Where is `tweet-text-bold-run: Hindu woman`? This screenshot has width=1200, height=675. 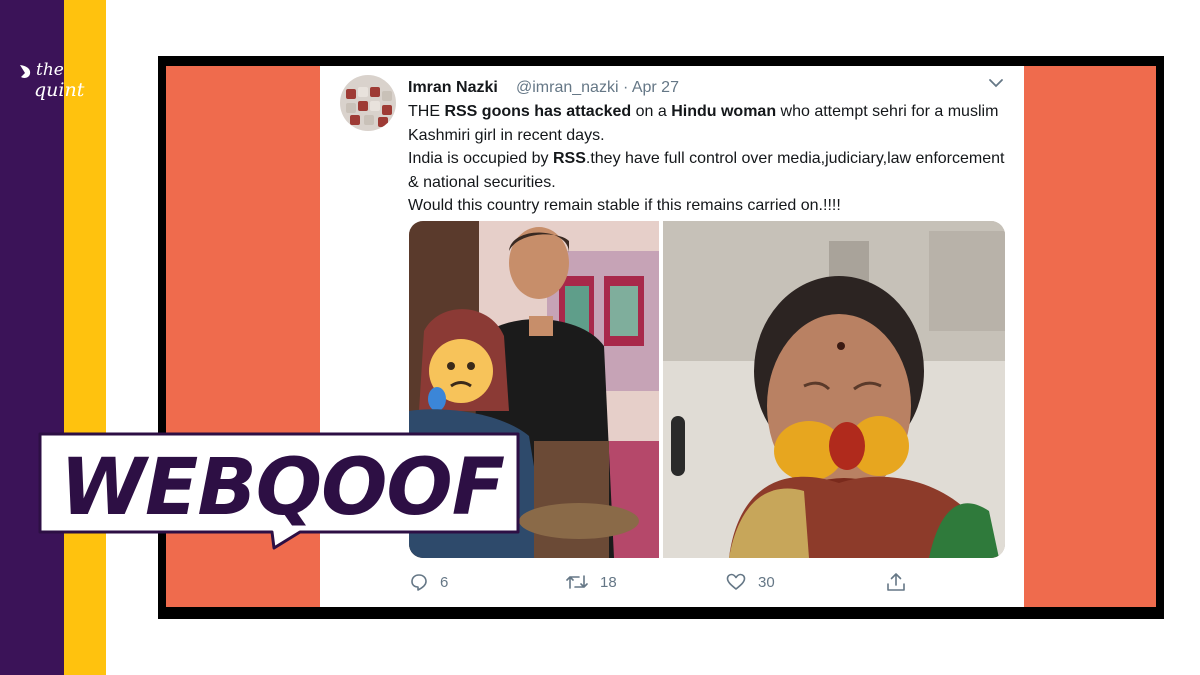 tweet-text-bold-run: Hindu woman is located at coordinates (724, 111).